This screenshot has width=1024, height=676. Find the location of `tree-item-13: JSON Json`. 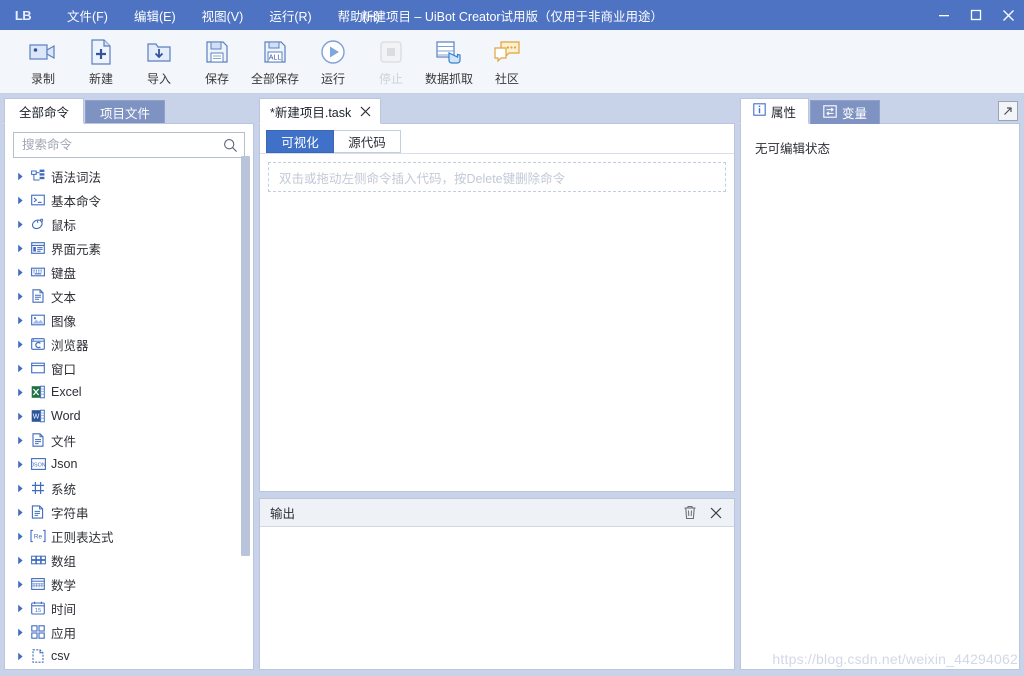

tree-item-13: JSON Json is located at coordinates (134, 464).